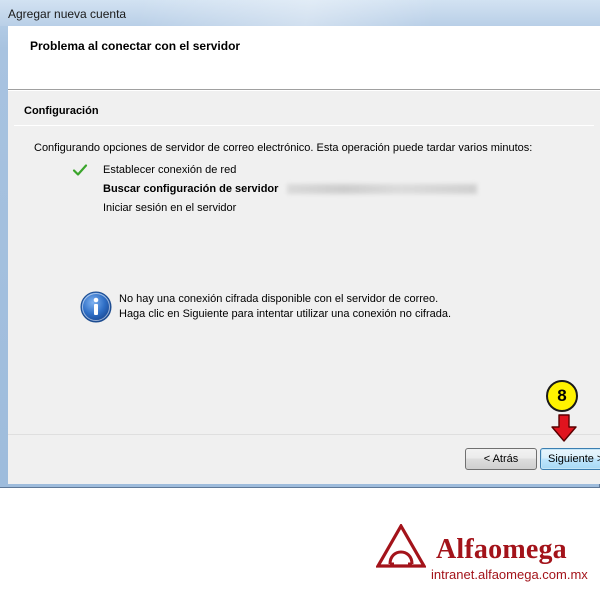 The image size is (600, 600). What do you see at coordinates (562, 396) in the screenshot?
I see `step-number-badge: 8` at bounding box center [562, 396].